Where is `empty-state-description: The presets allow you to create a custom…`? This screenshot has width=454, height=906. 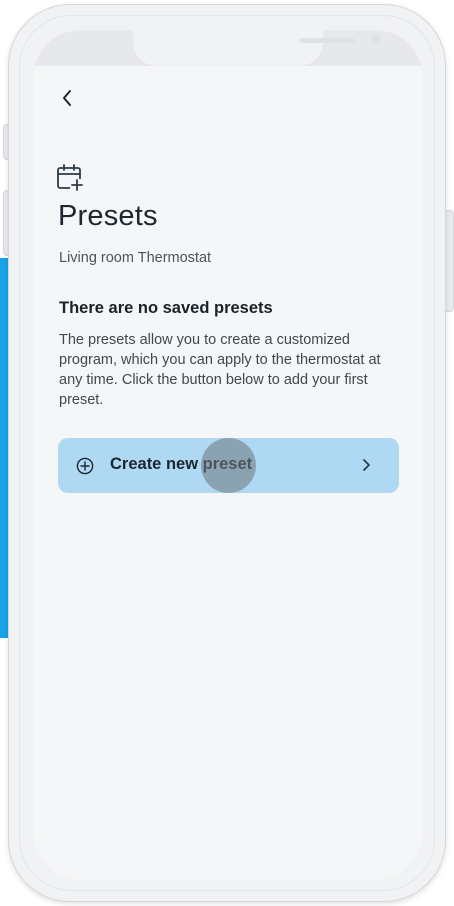
empty-state-description: The presets allow you to create a custom… is located at coordinates (220, 370).